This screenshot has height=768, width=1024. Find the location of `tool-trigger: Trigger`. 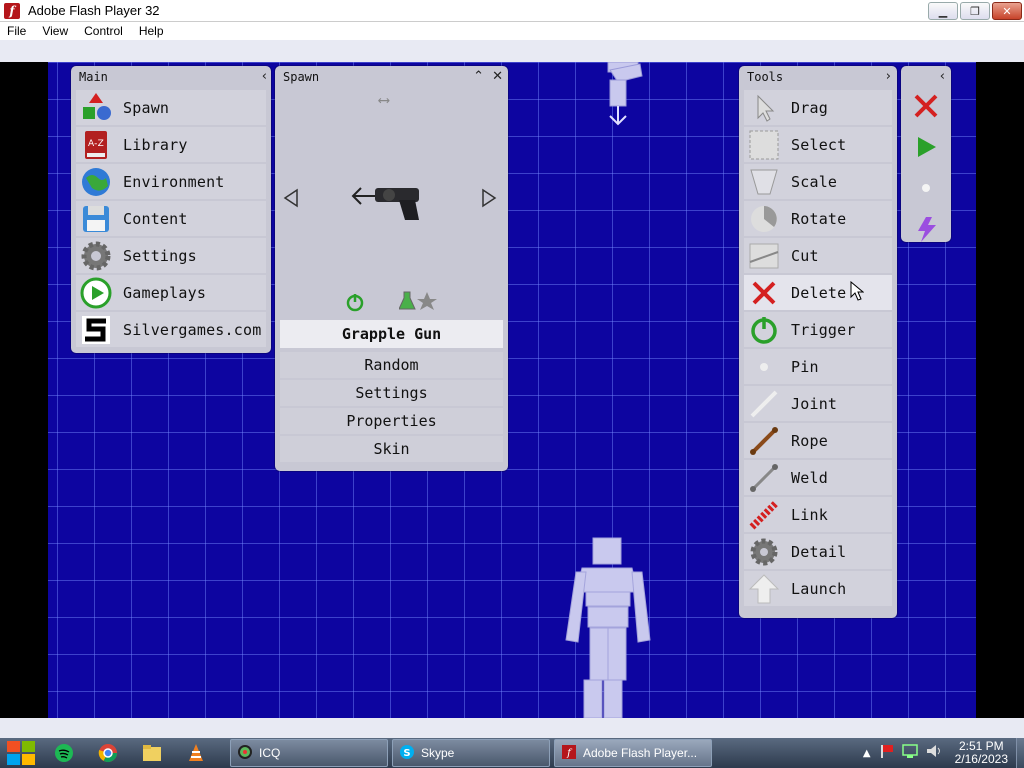

tool-trigger: Trigger is located at coordinates (818, 329).